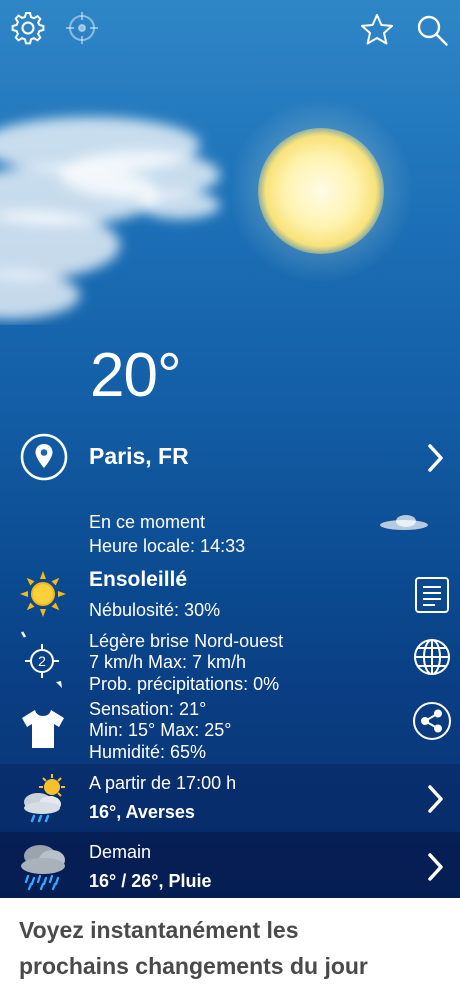 This screenshot has width=460, height=996. Describe the element at coordinates (186, 641) in the screenshot. I see `wind-description: Légère brise Nord-ouest` at that location.